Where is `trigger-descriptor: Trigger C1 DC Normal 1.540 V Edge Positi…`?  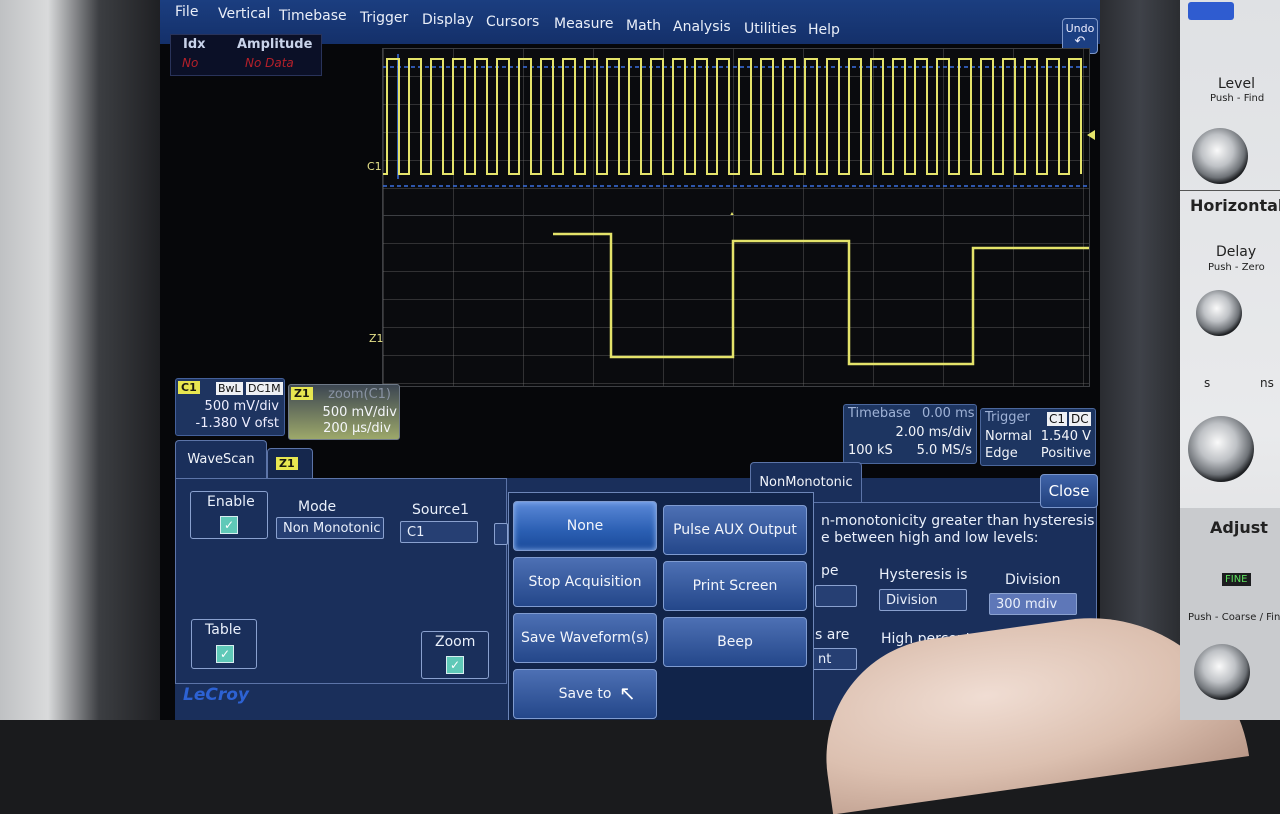 trigger-descriptor: Trigger C1 DC Normal 1.540 V Edge Positi… is located at coordinates (1038, 437).